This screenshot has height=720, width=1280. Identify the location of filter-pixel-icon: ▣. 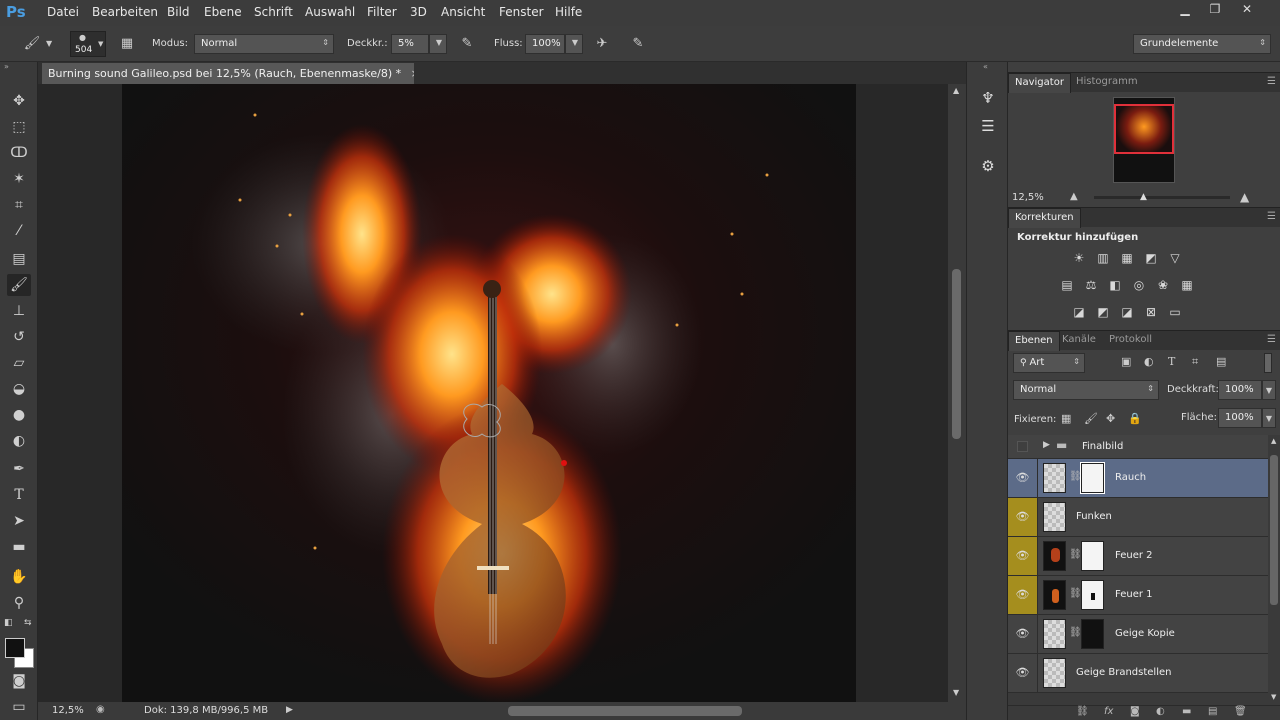
(1126, 361).